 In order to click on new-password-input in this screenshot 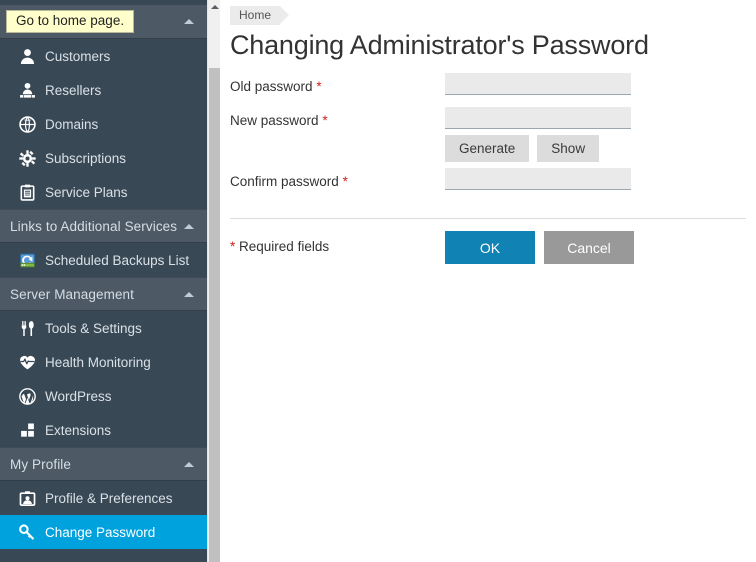, I will do `click(538, 118)`.